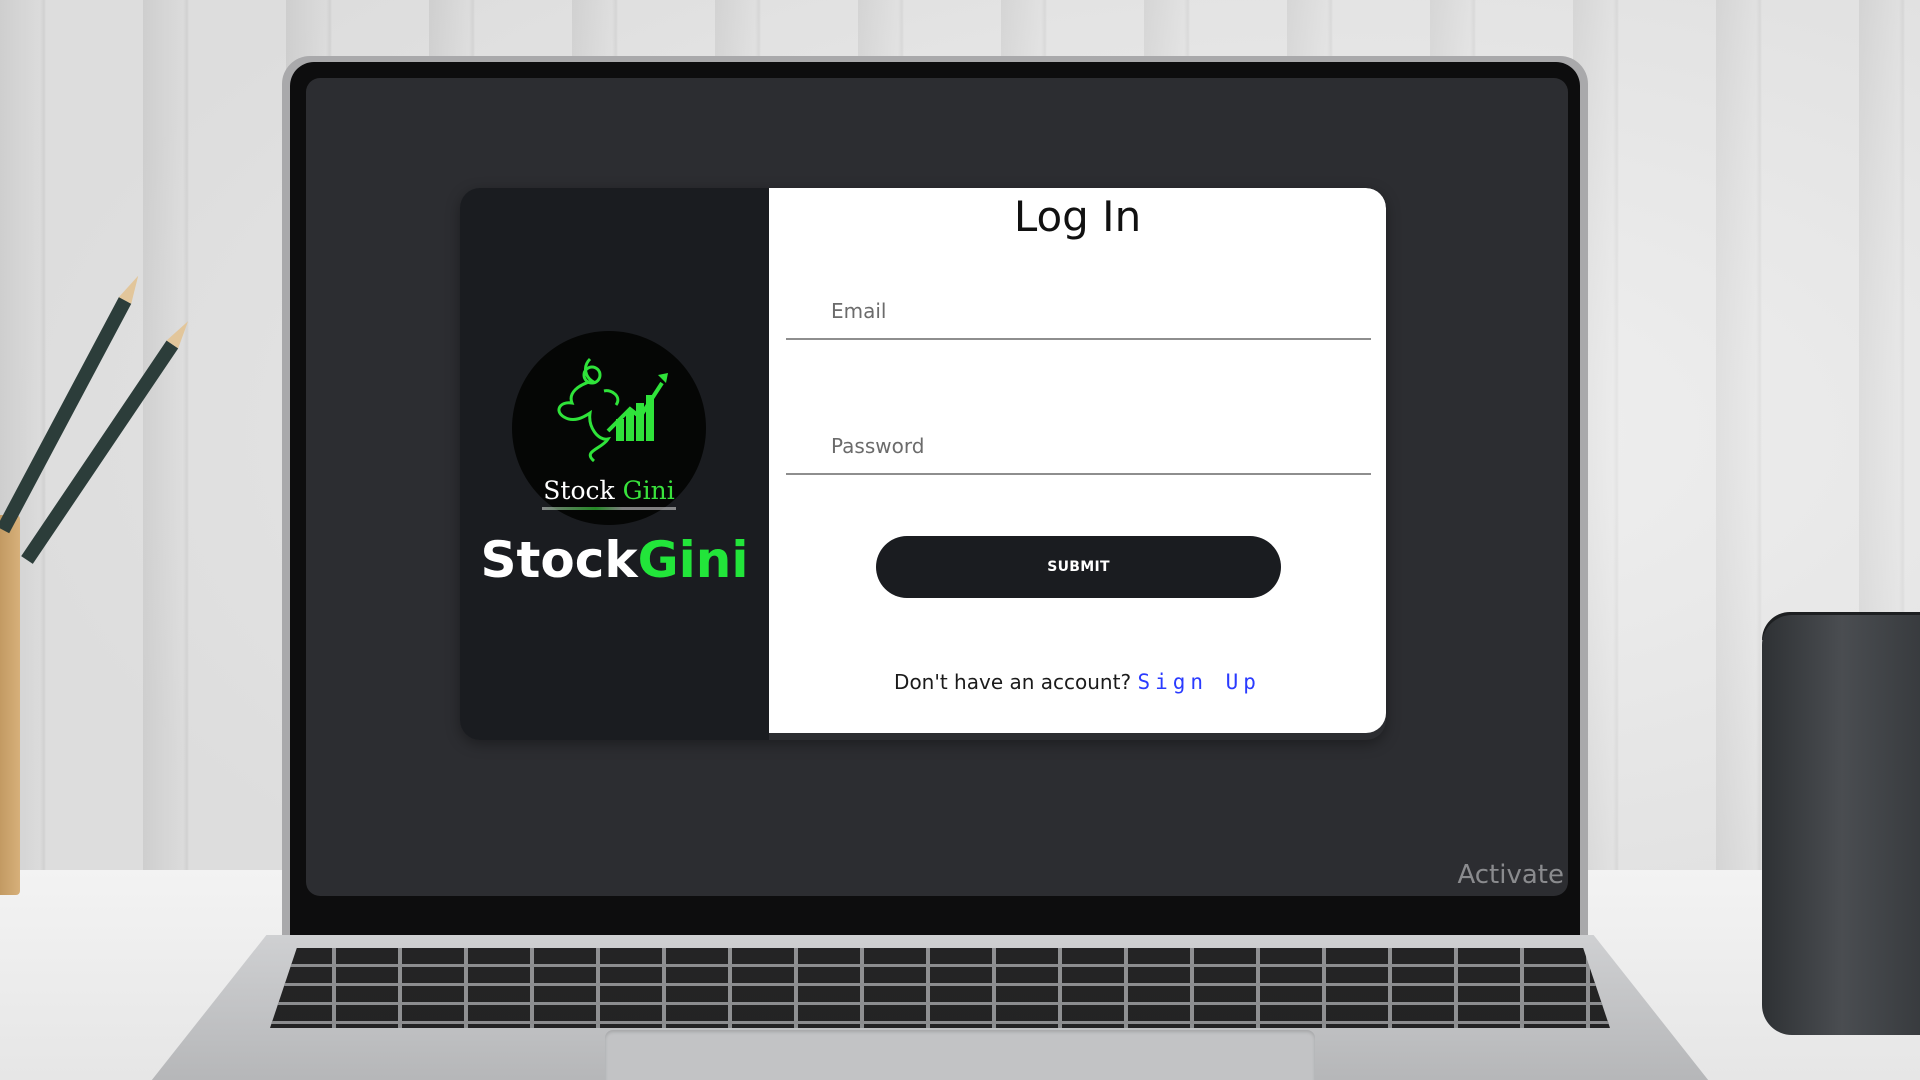 This screenshot has width=1920, height=1080. Describe the element at coordinates (1077, 216) in the screenshot. I see `page-title: Log In` at that location.